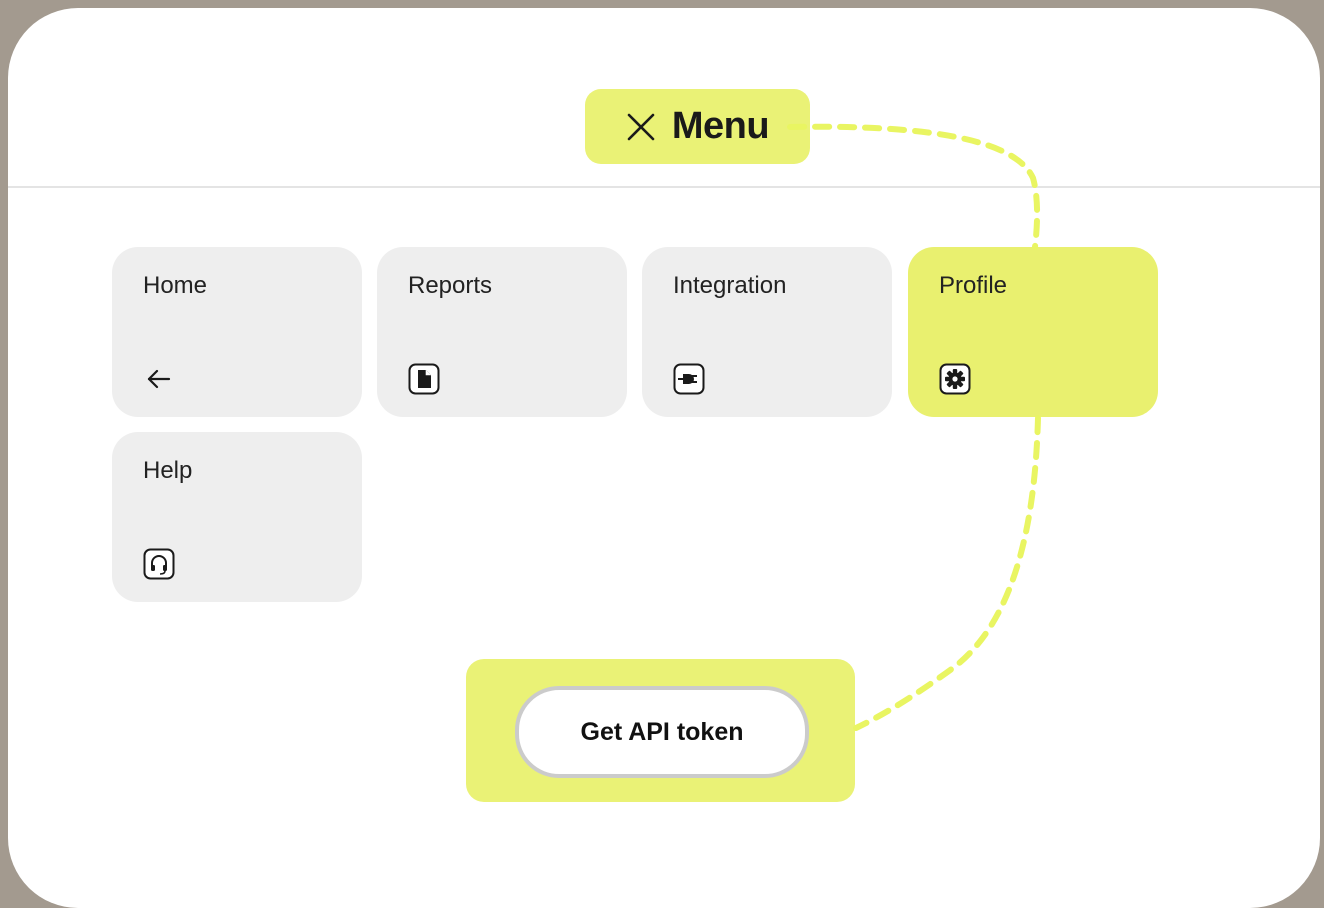  Describe the element at coordinates (1033, 332) in the screenshot. I see `menu-tile-profile: Profile` at that location.